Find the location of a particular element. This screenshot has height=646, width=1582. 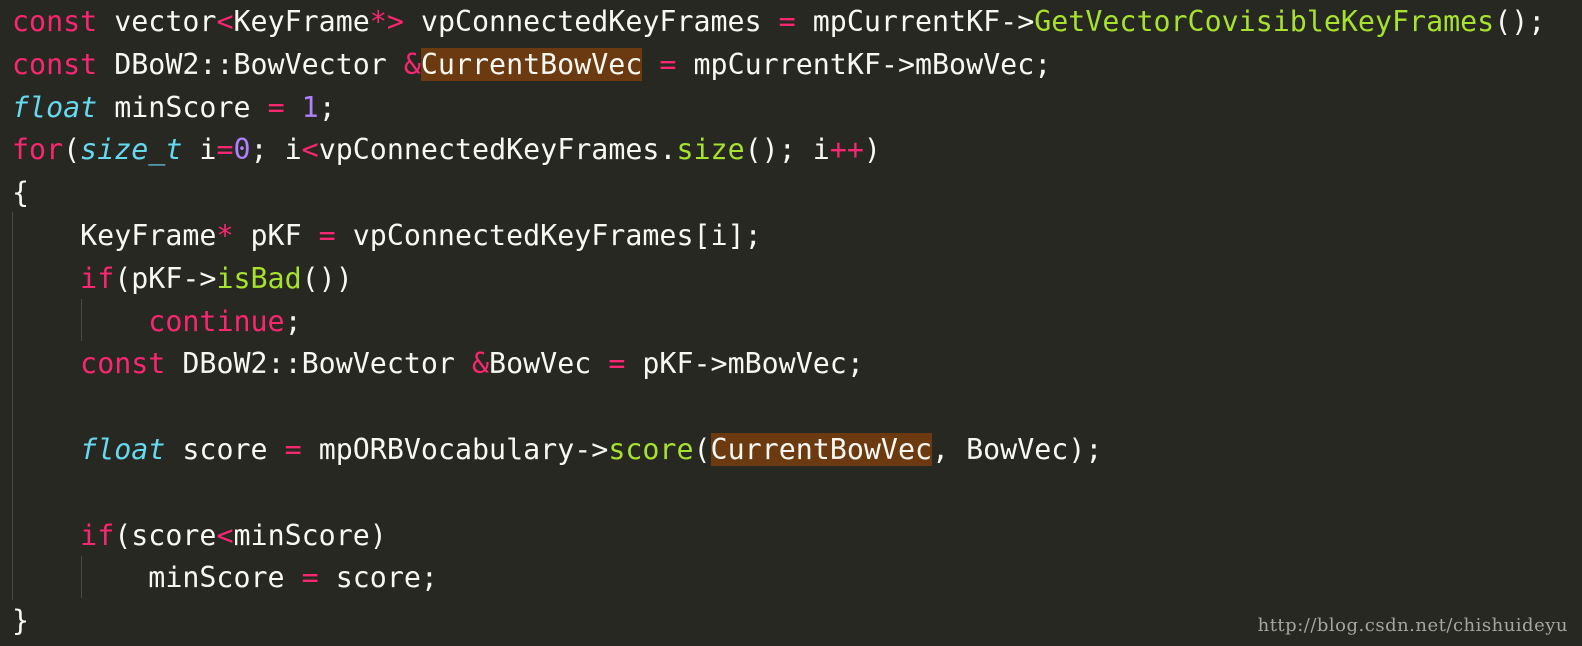

code-token: vpConnectedKeyFrames is located at coordinates (591, 21).